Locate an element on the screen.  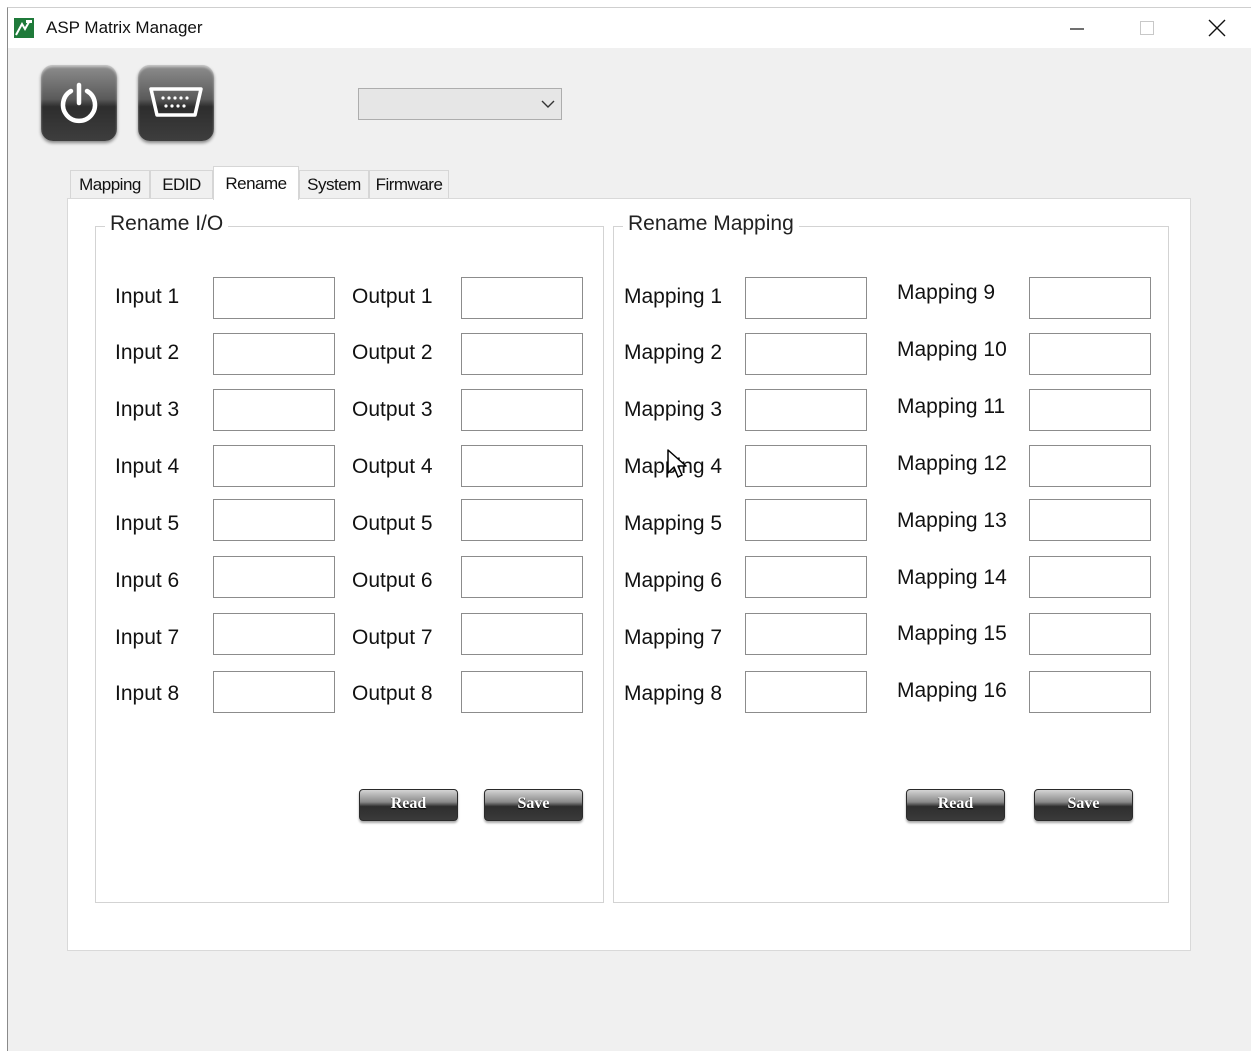
rename-mapping-title: Rename Mapping is located at coordinates (711, 224).